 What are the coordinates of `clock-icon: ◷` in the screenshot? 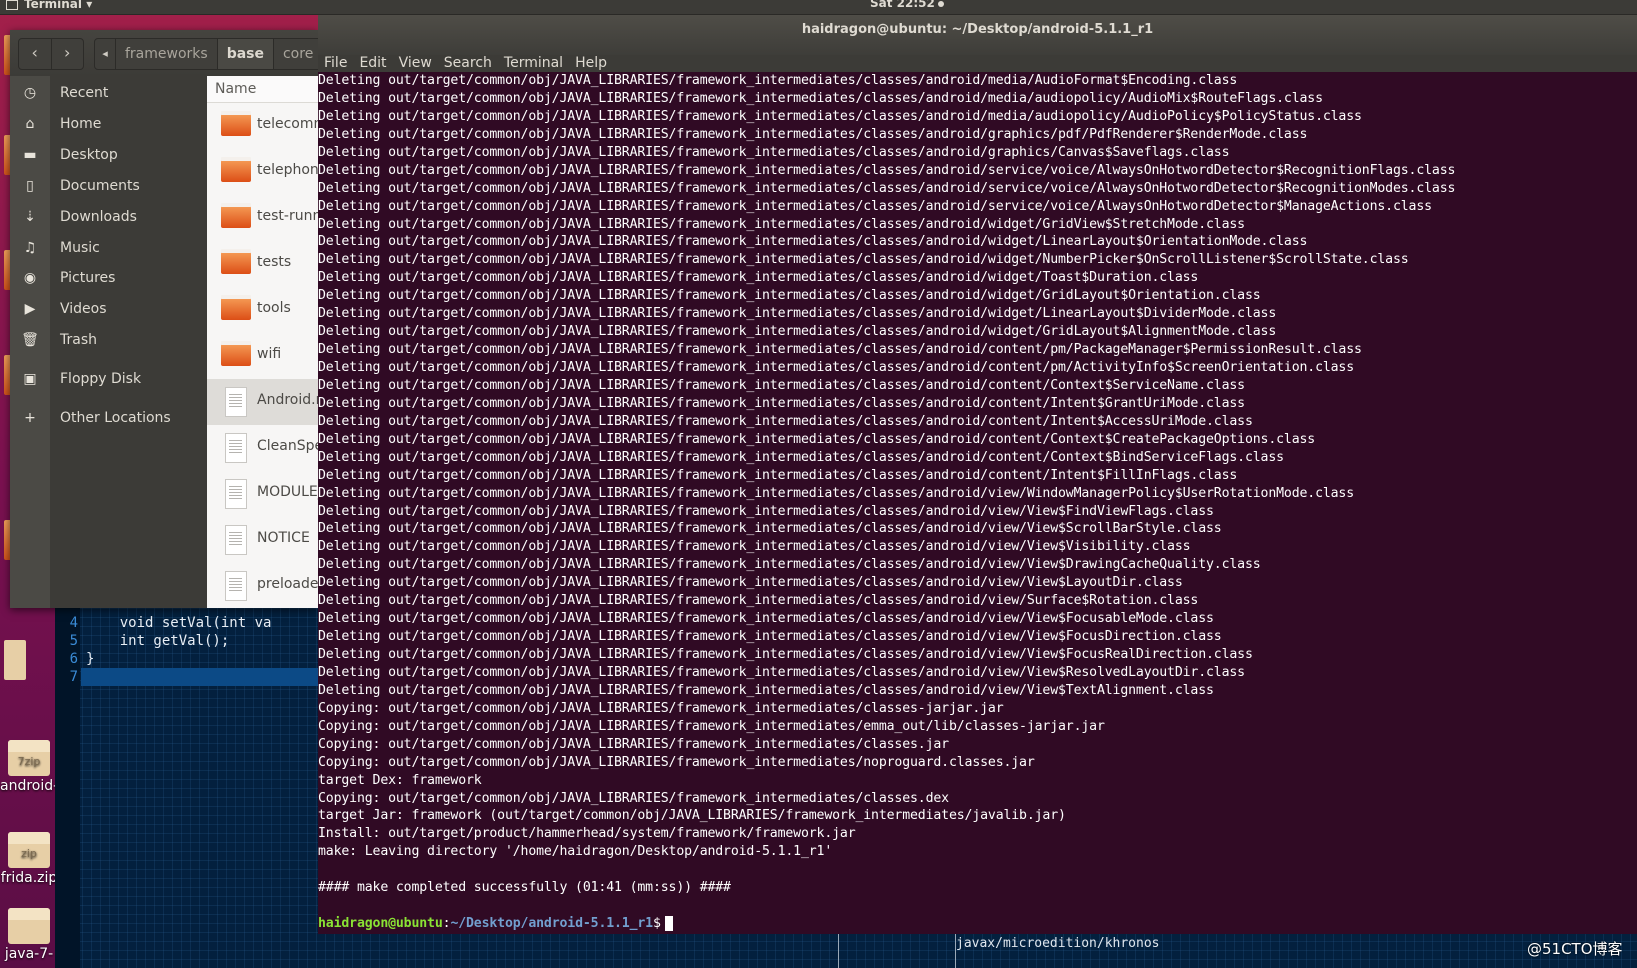 It's located at (30, 93).